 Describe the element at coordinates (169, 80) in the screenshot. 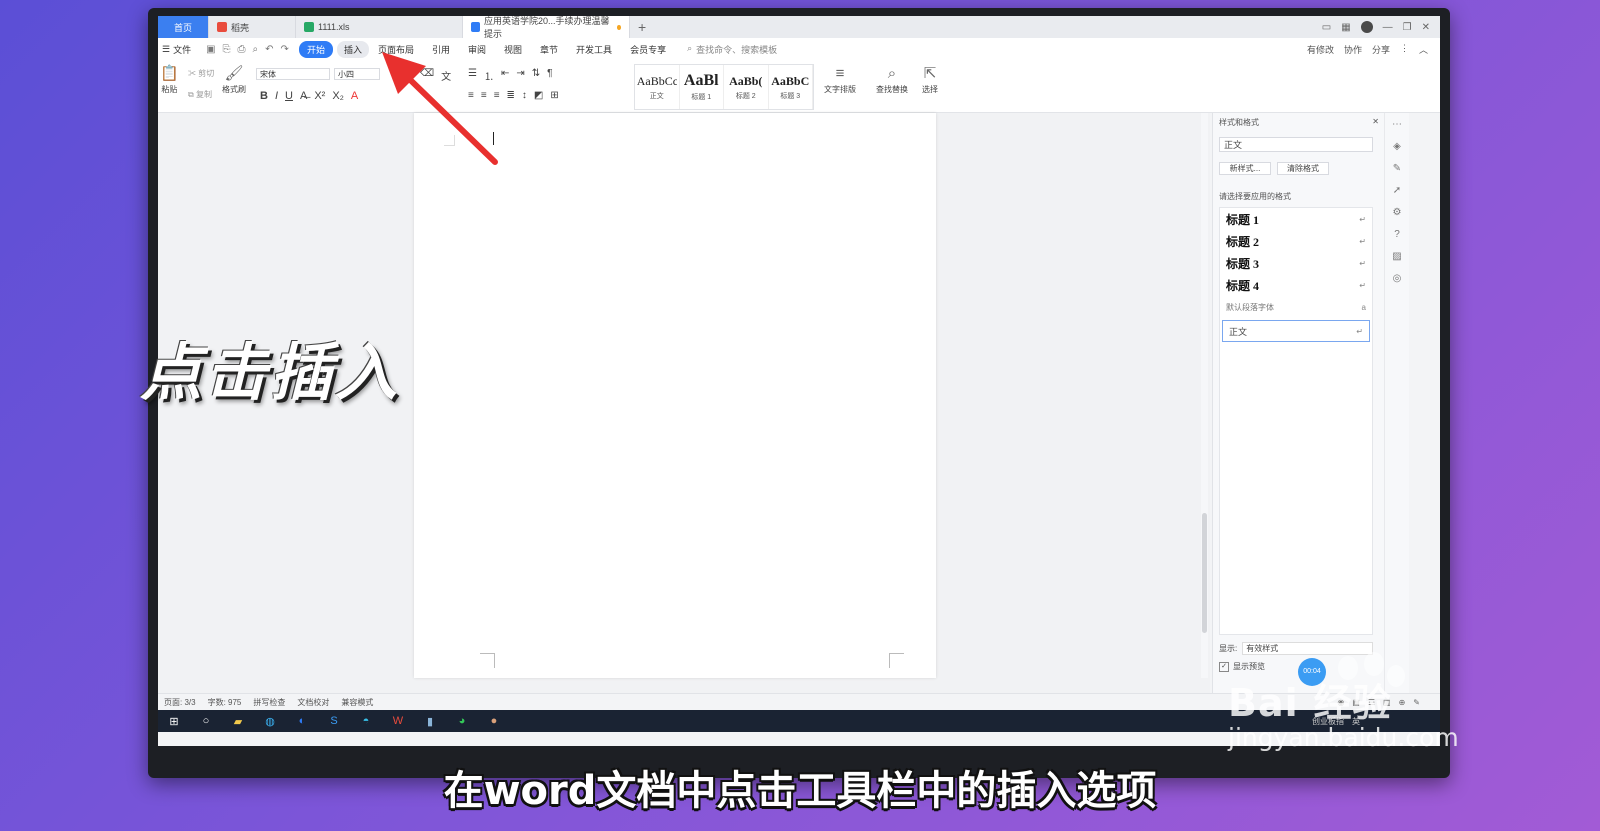

I see `paste-button: 📋 粘贴` at that location.